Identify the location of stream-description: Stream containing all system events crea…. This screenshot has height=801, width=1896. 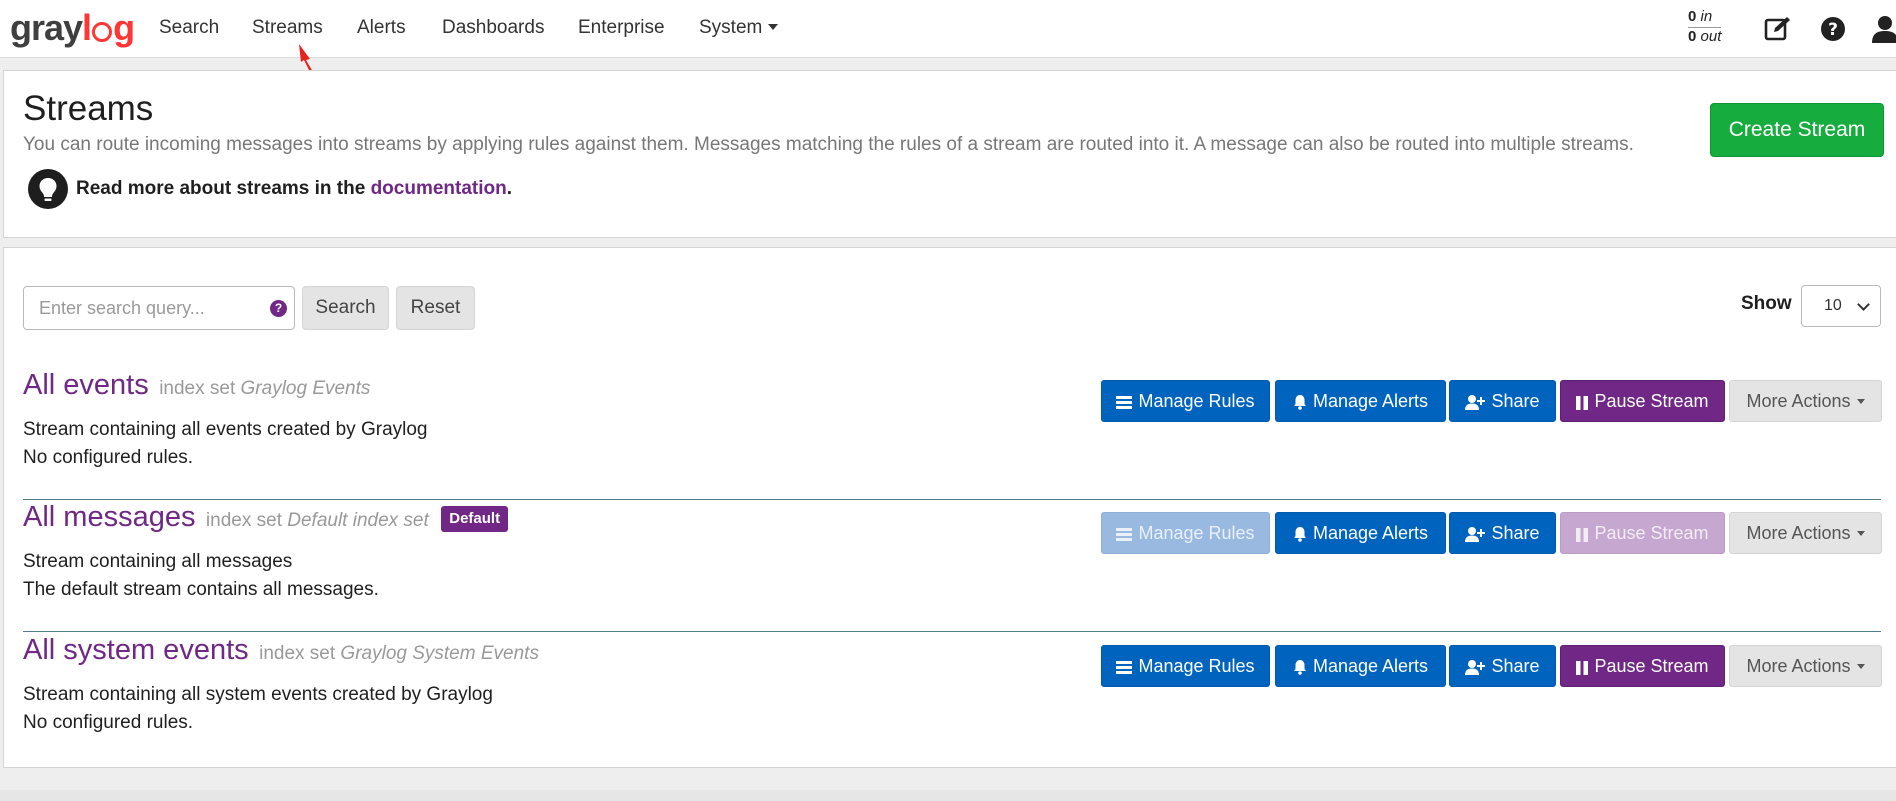
(258, 694).